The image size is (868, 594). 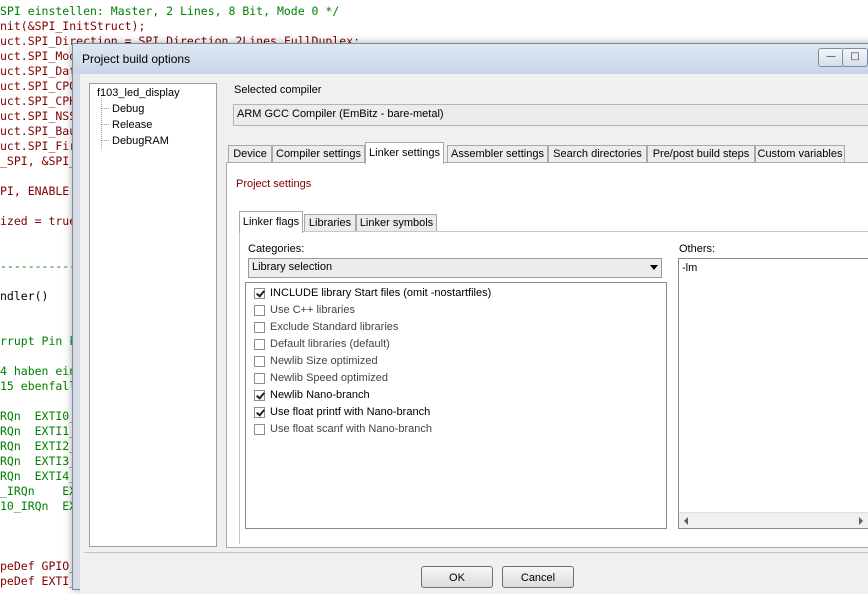 What do you see at coordinates (312, 310) in the screenshot?
I see `option-label: Use C++ libraries` at bounding box center [312, 310].